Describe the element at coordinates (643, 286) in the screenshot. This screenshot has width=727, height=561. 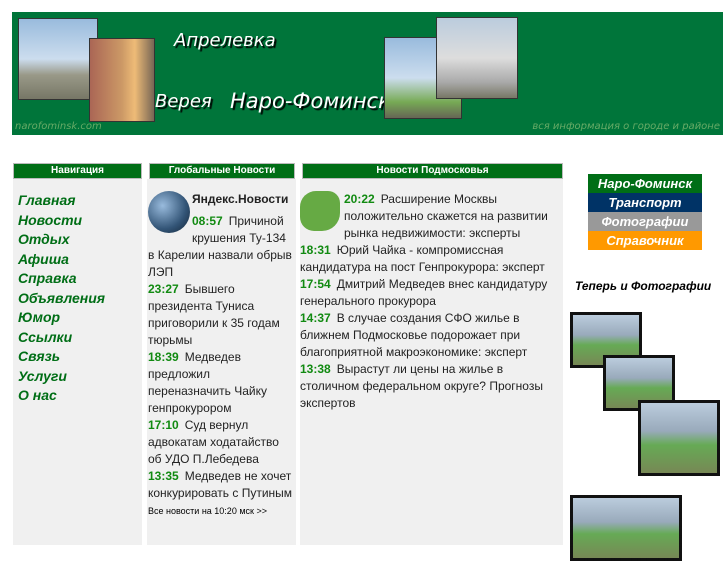
I see `photos-title: Теперь и Фотографии` at that location.